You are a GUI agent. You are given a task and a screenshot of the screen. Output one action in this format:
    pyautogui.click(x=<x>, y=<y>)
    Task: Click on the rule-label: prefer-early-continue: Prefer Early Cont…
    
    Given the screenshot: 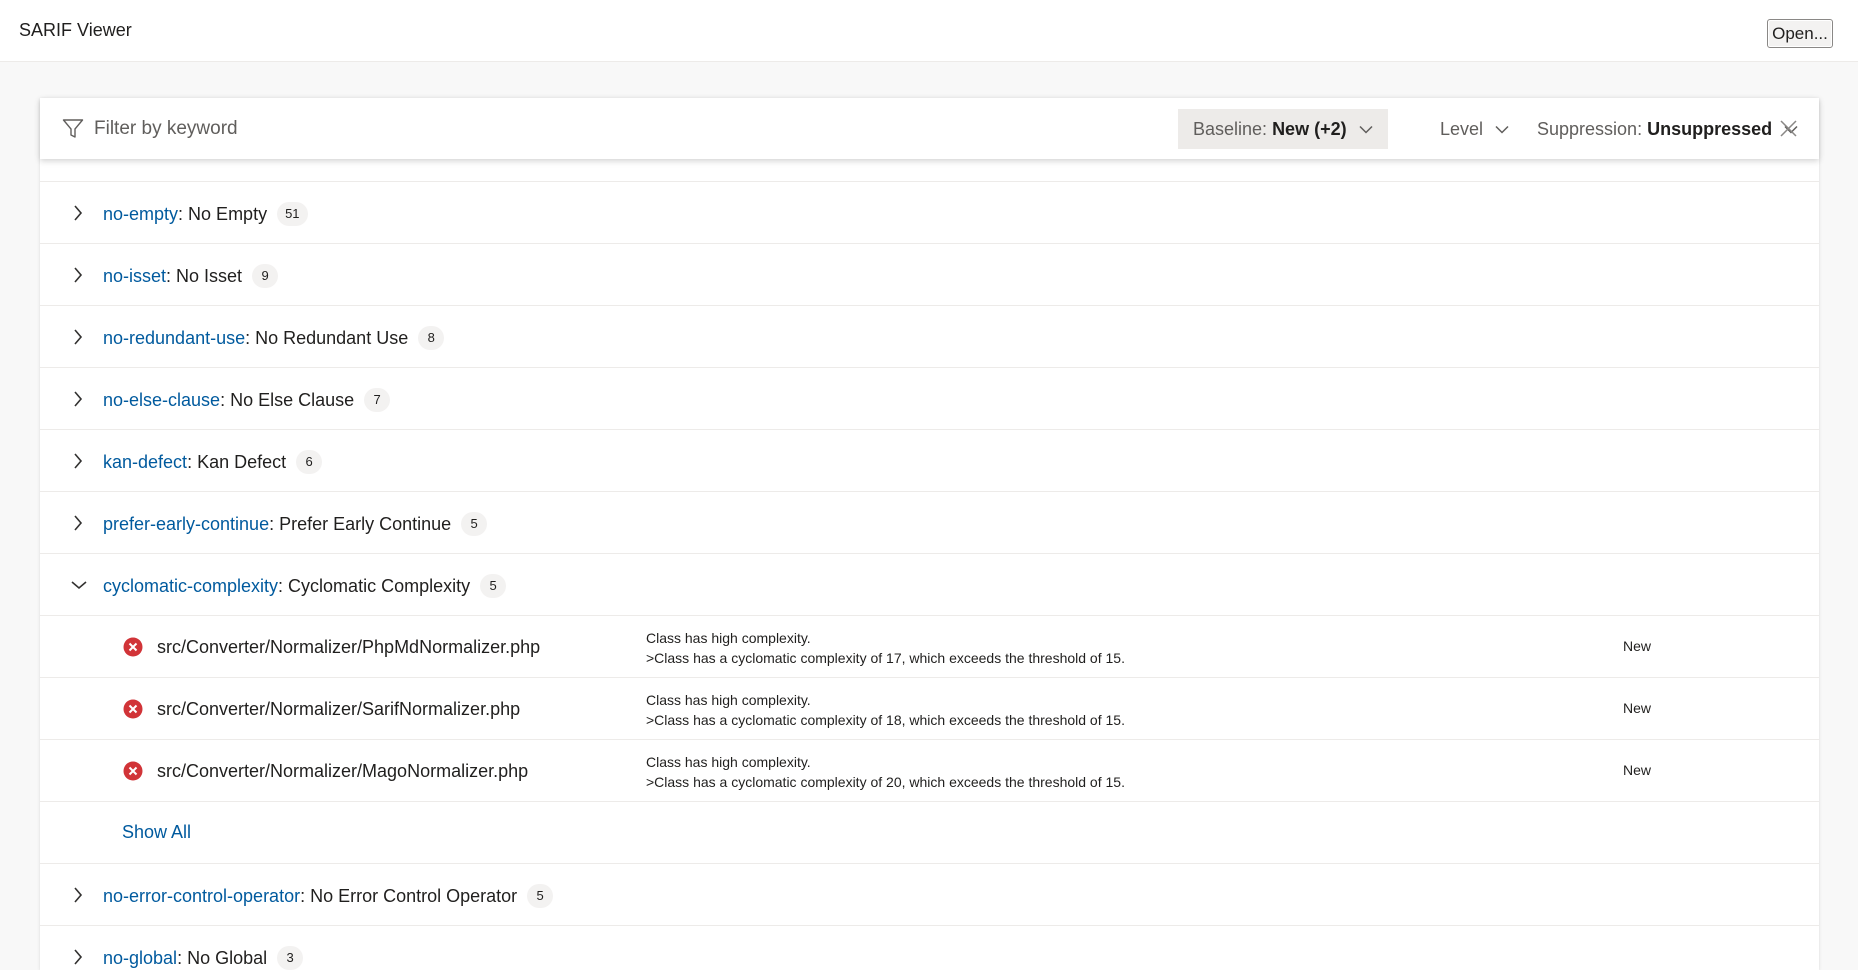 What is the action you would take?
    pyautogui.click(x=295, y=524)
    